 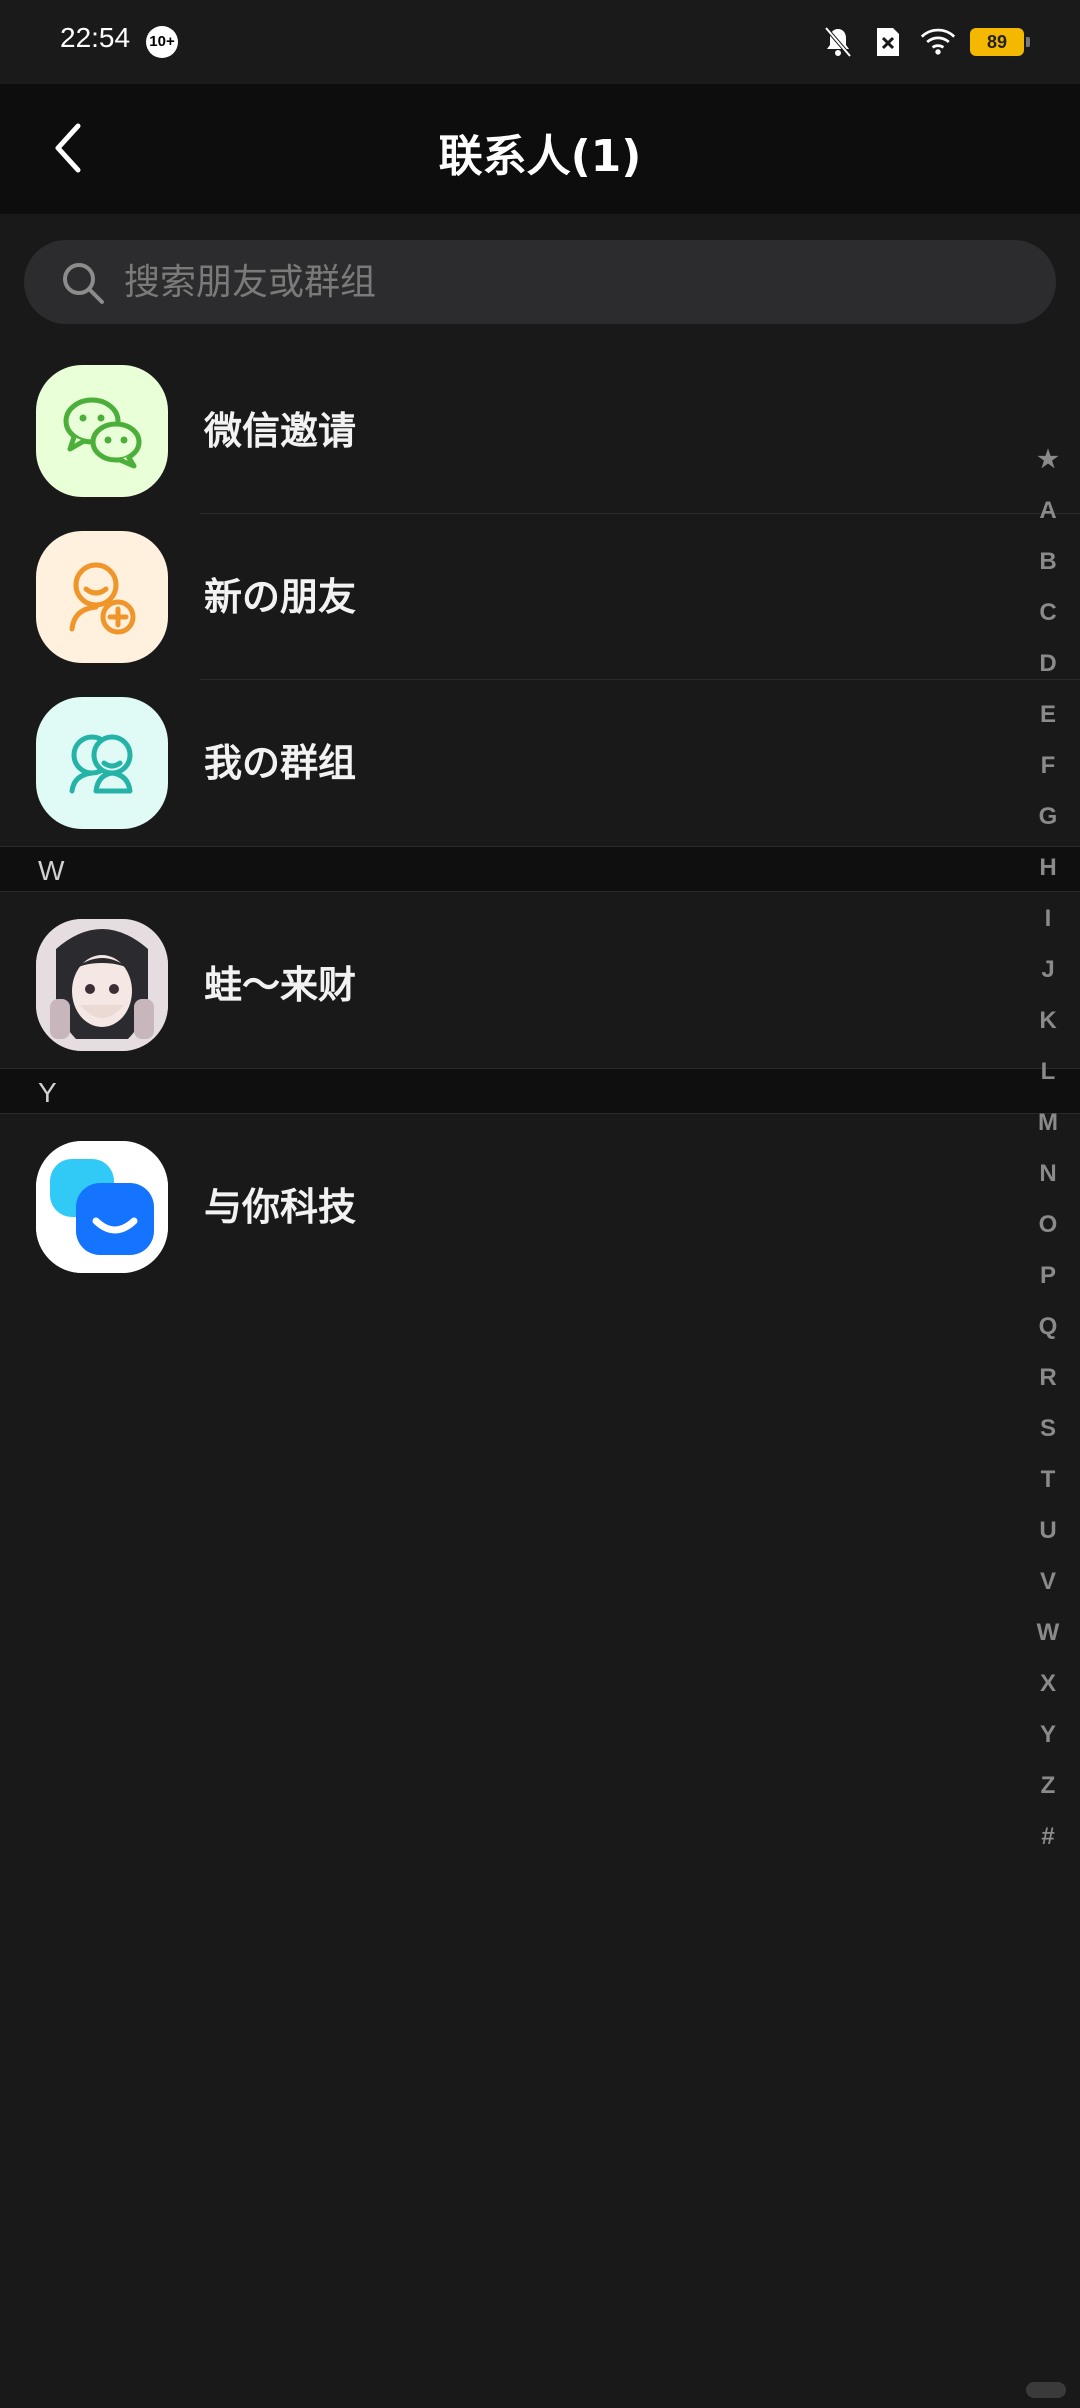 I want to click on search-input, so click(x=564, y=282).